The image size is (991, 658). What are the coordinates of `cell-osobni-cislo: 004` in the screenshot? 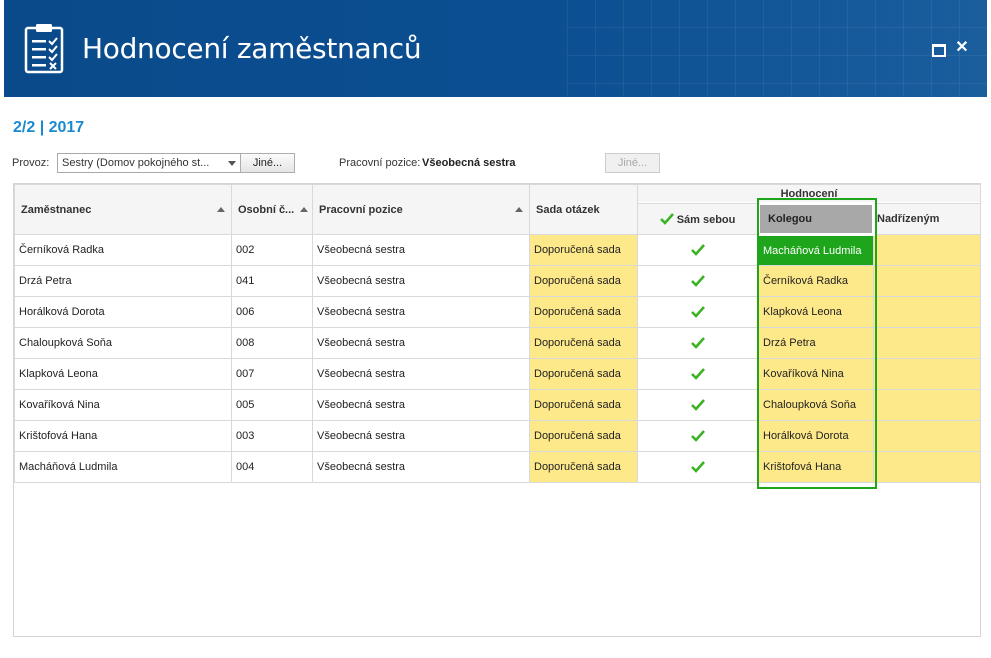 It's located at (272, 467).